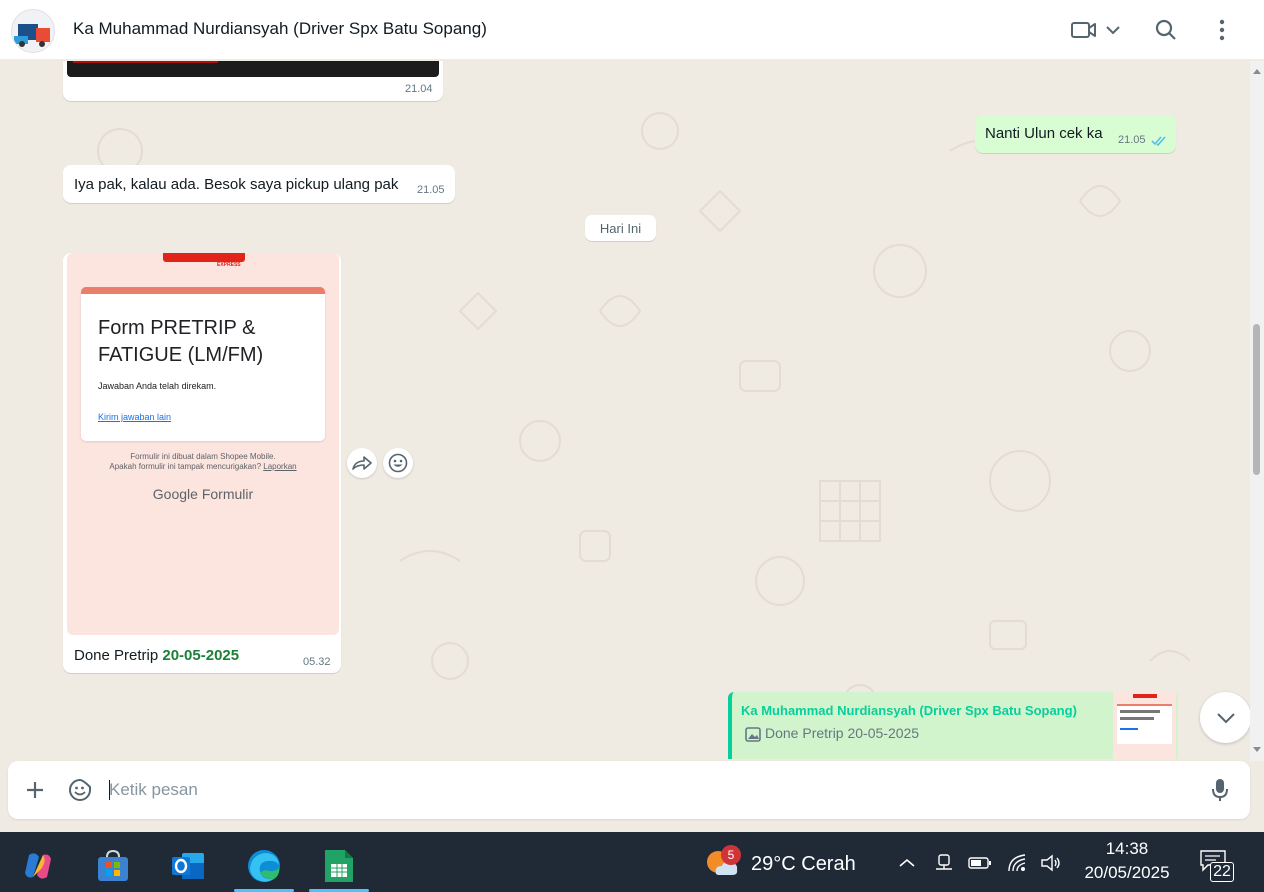 The height and width of the screenshot is (892, 1264). I want to click on message-time: 21.04, so click(419, 89).